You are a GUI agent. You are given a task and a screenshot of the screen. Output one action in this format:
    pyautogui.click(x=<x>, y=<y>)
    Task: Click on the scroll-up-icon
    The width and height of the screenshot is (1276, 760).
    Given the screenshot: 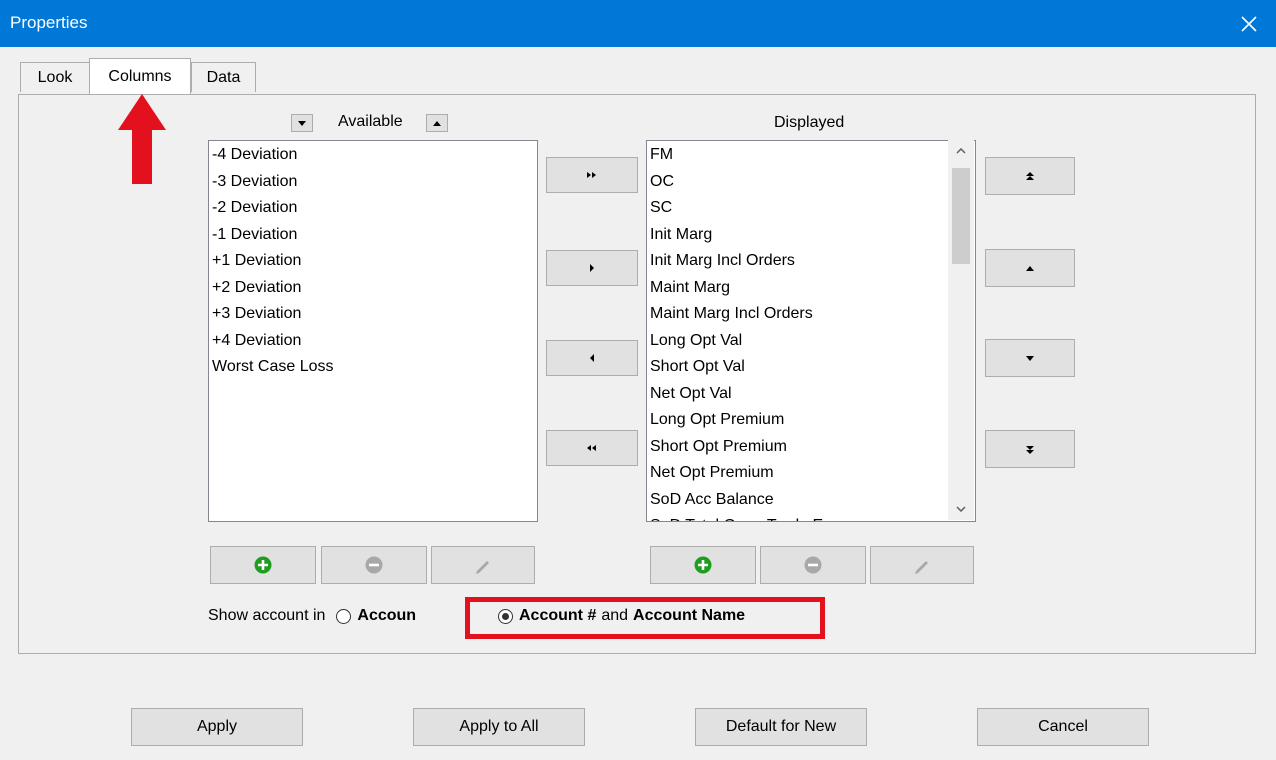 What is the action you would take?
    pyautogui.click(x=961, y=151)
    